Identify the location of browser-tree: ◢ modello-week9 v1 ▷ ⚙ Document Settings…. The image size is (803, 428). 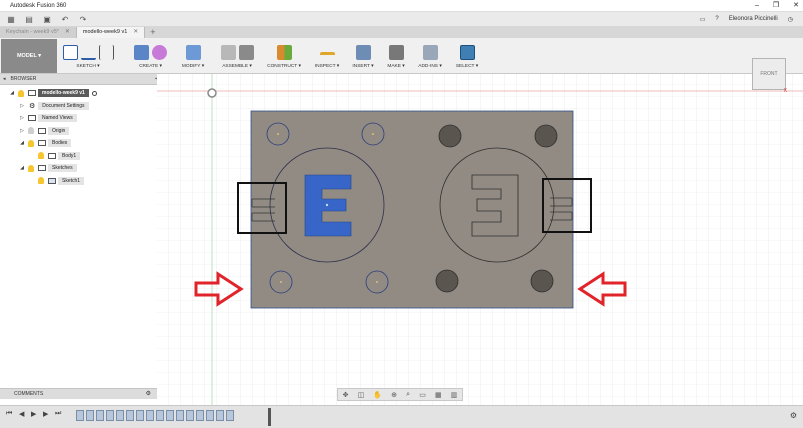
(78, 136).